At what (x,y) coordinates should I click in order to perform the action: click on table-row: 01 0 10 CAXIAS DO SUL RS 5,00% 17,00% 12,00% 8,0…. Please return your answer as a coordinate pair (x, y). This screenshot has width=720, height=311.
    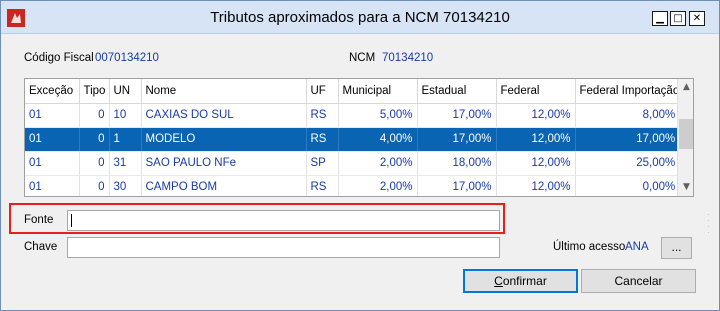
    Looking at the image, I should click on (353, 115).